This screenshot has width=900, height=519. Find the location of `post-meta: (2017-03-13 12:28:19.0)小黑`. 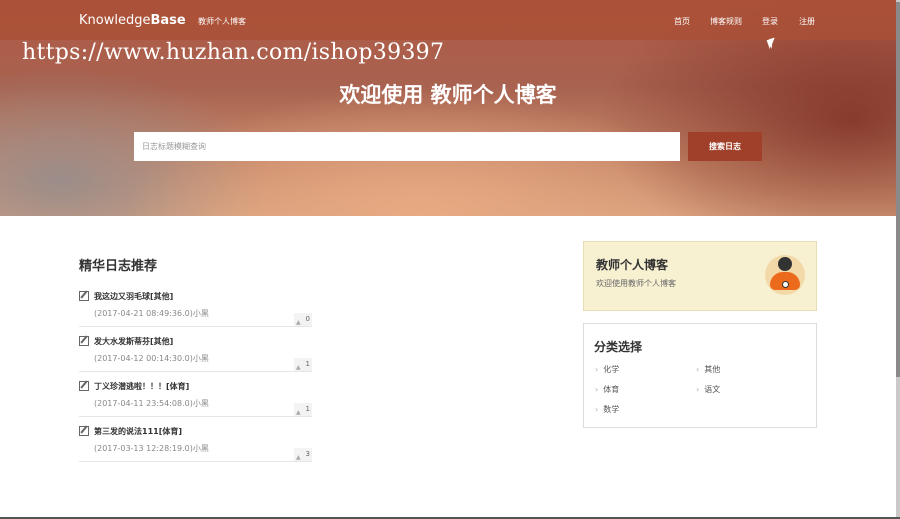

post-meta: (2017-03-13 12:28:19.0)小黑 is located at coordinates (151, 448).